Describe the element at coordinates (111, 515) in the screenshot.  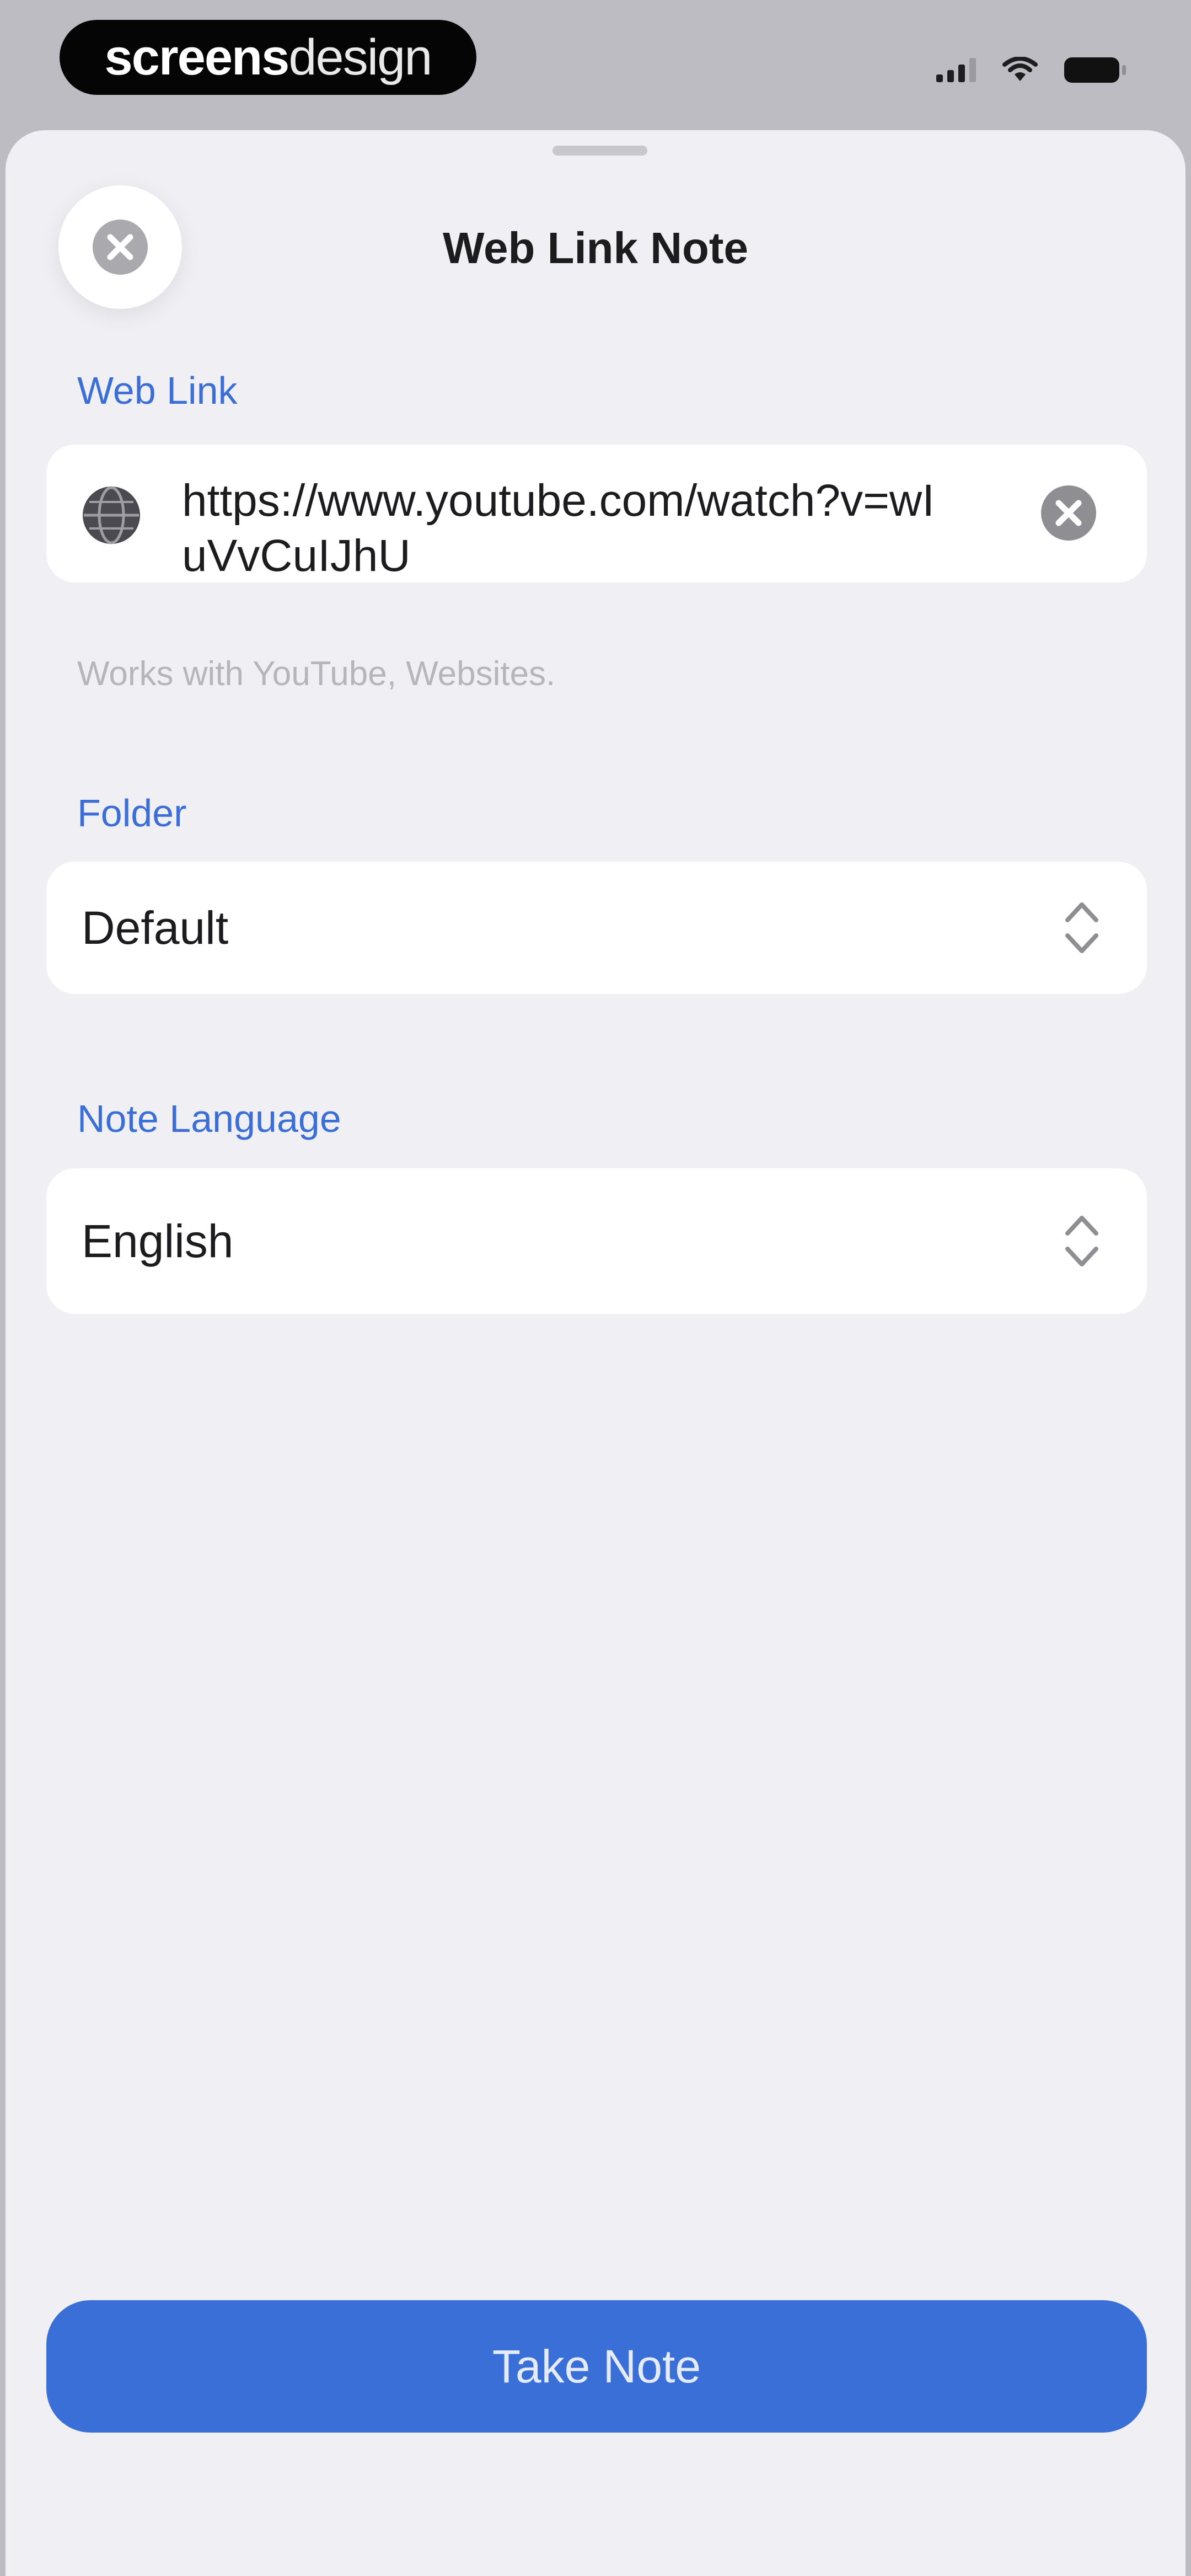
I see `globe-icon` at that location.